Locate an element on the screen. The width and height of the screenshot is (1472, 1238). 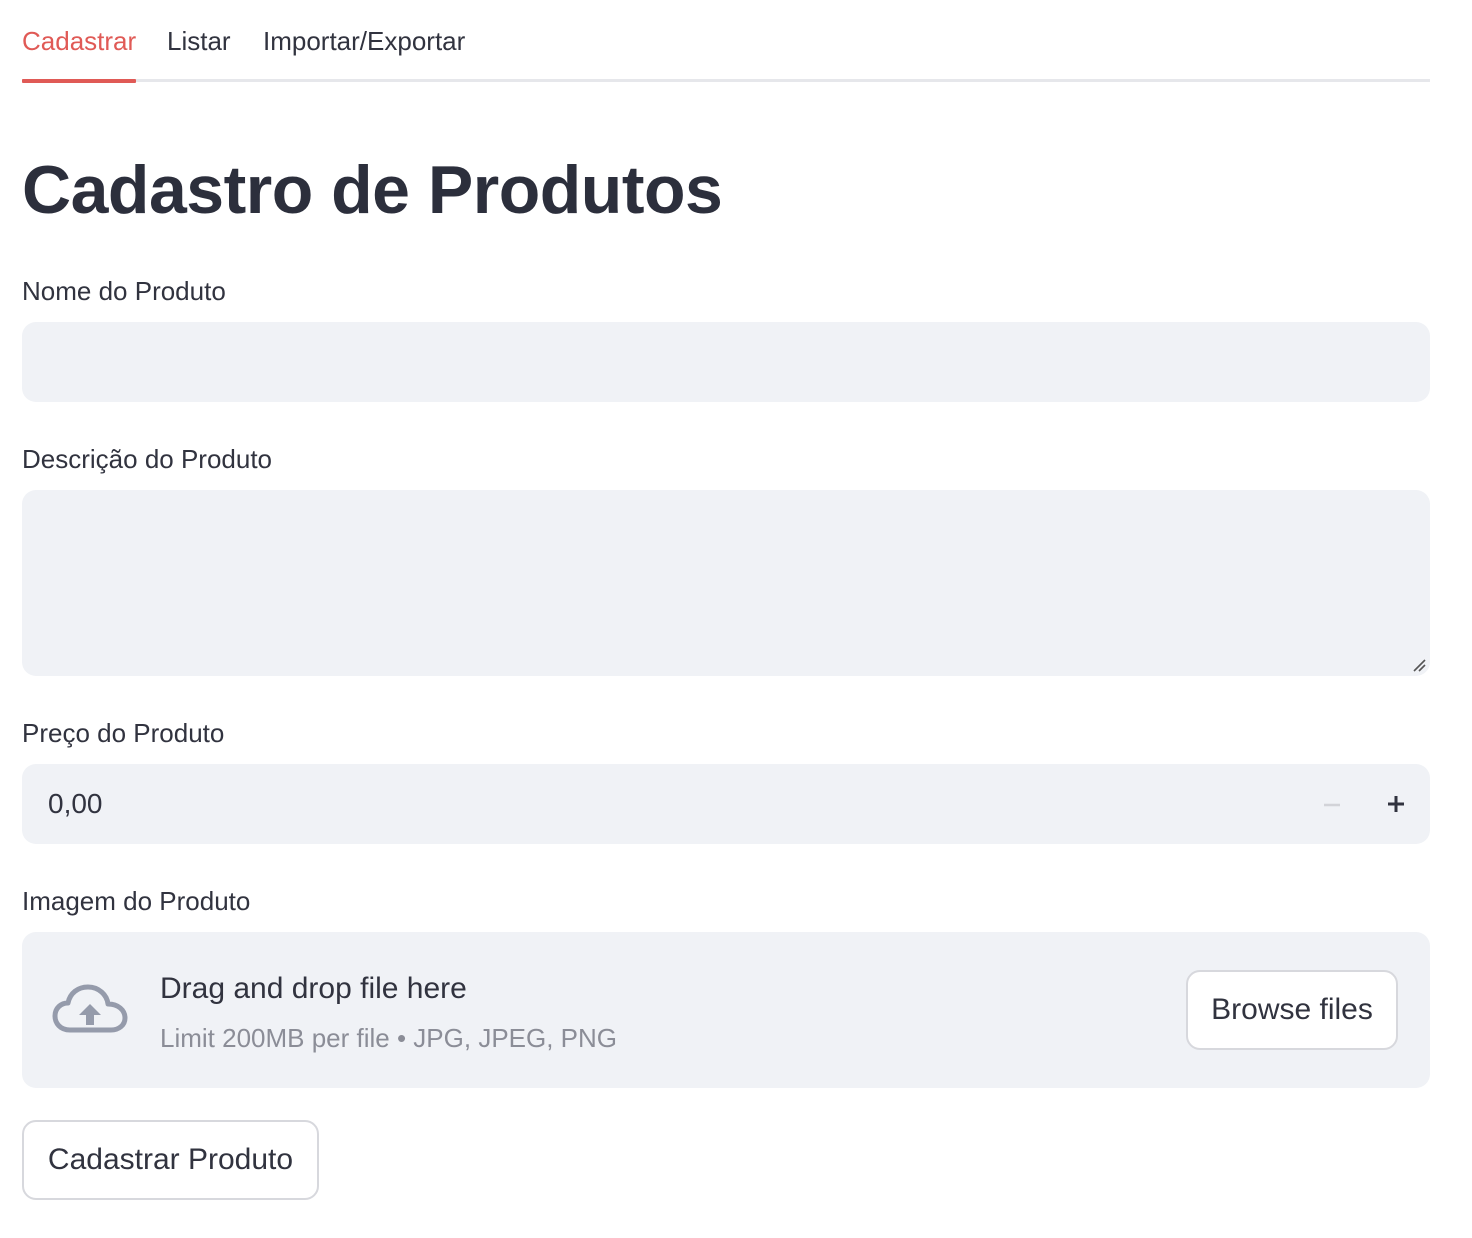
product-price-input: 0,00 is located at coordinates (726, 804).